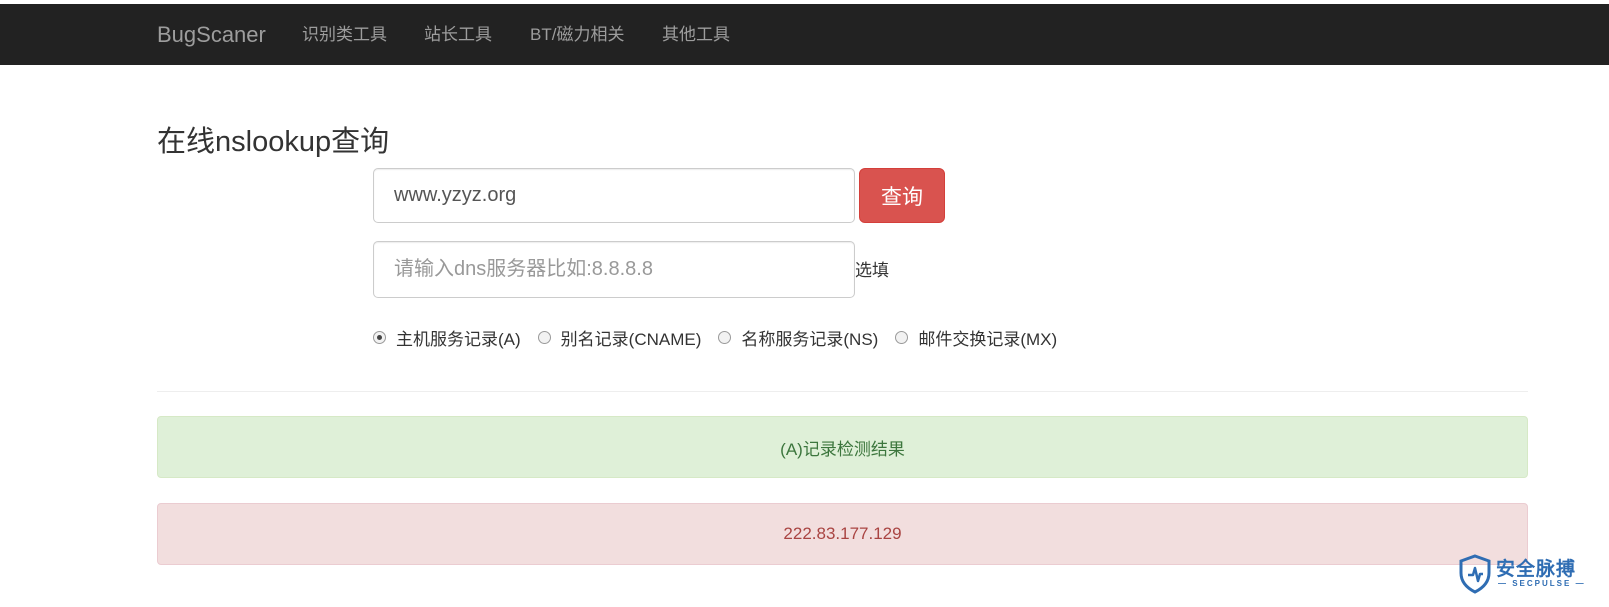 This screenshot has height=607, width=1609. I want to click on brand-link: BugScaner, so click(211, 34).